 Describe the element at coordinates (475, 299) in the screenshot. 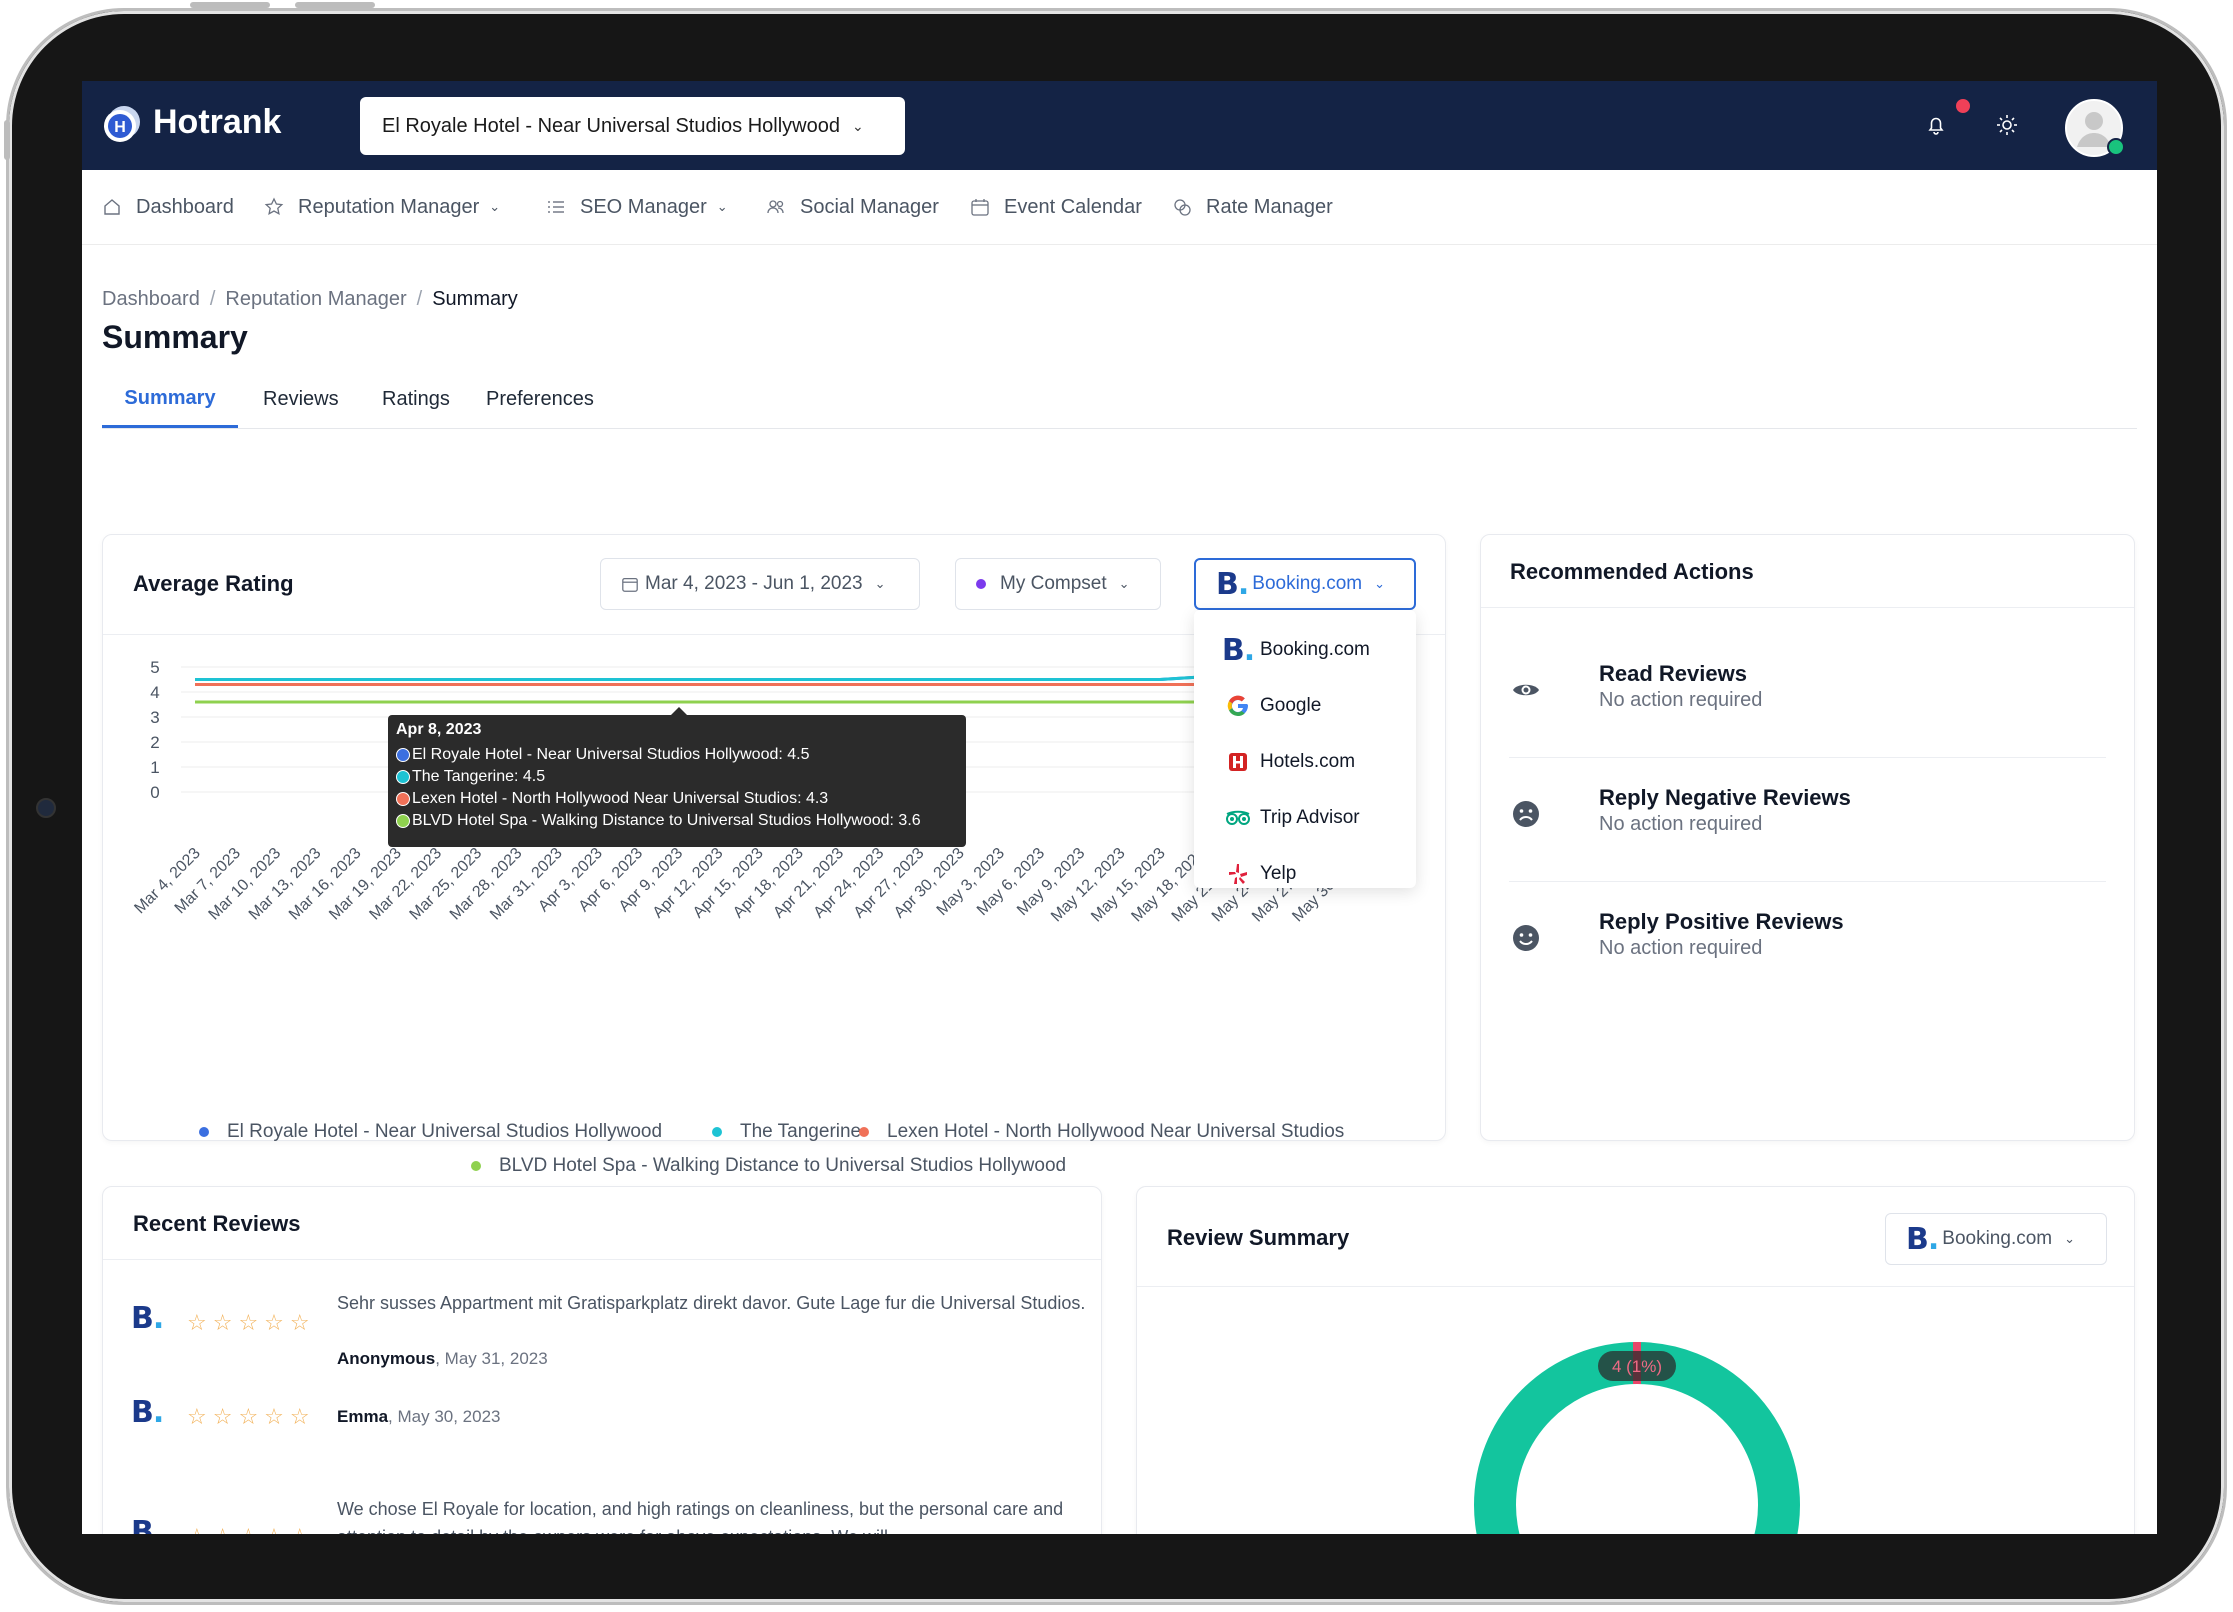

I see `breadcrumb-current: Summary` at that location.